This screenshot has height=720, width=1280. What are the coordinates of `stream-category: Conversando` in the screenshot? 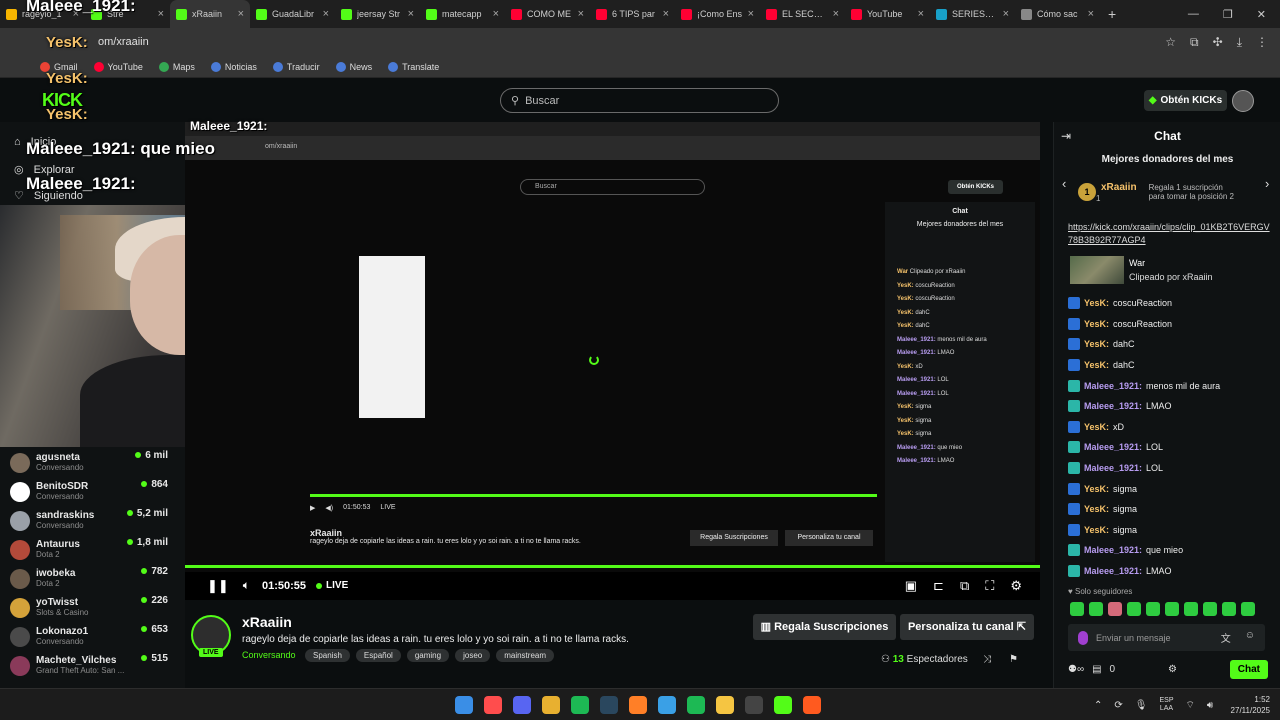 It's located at (269, 655).